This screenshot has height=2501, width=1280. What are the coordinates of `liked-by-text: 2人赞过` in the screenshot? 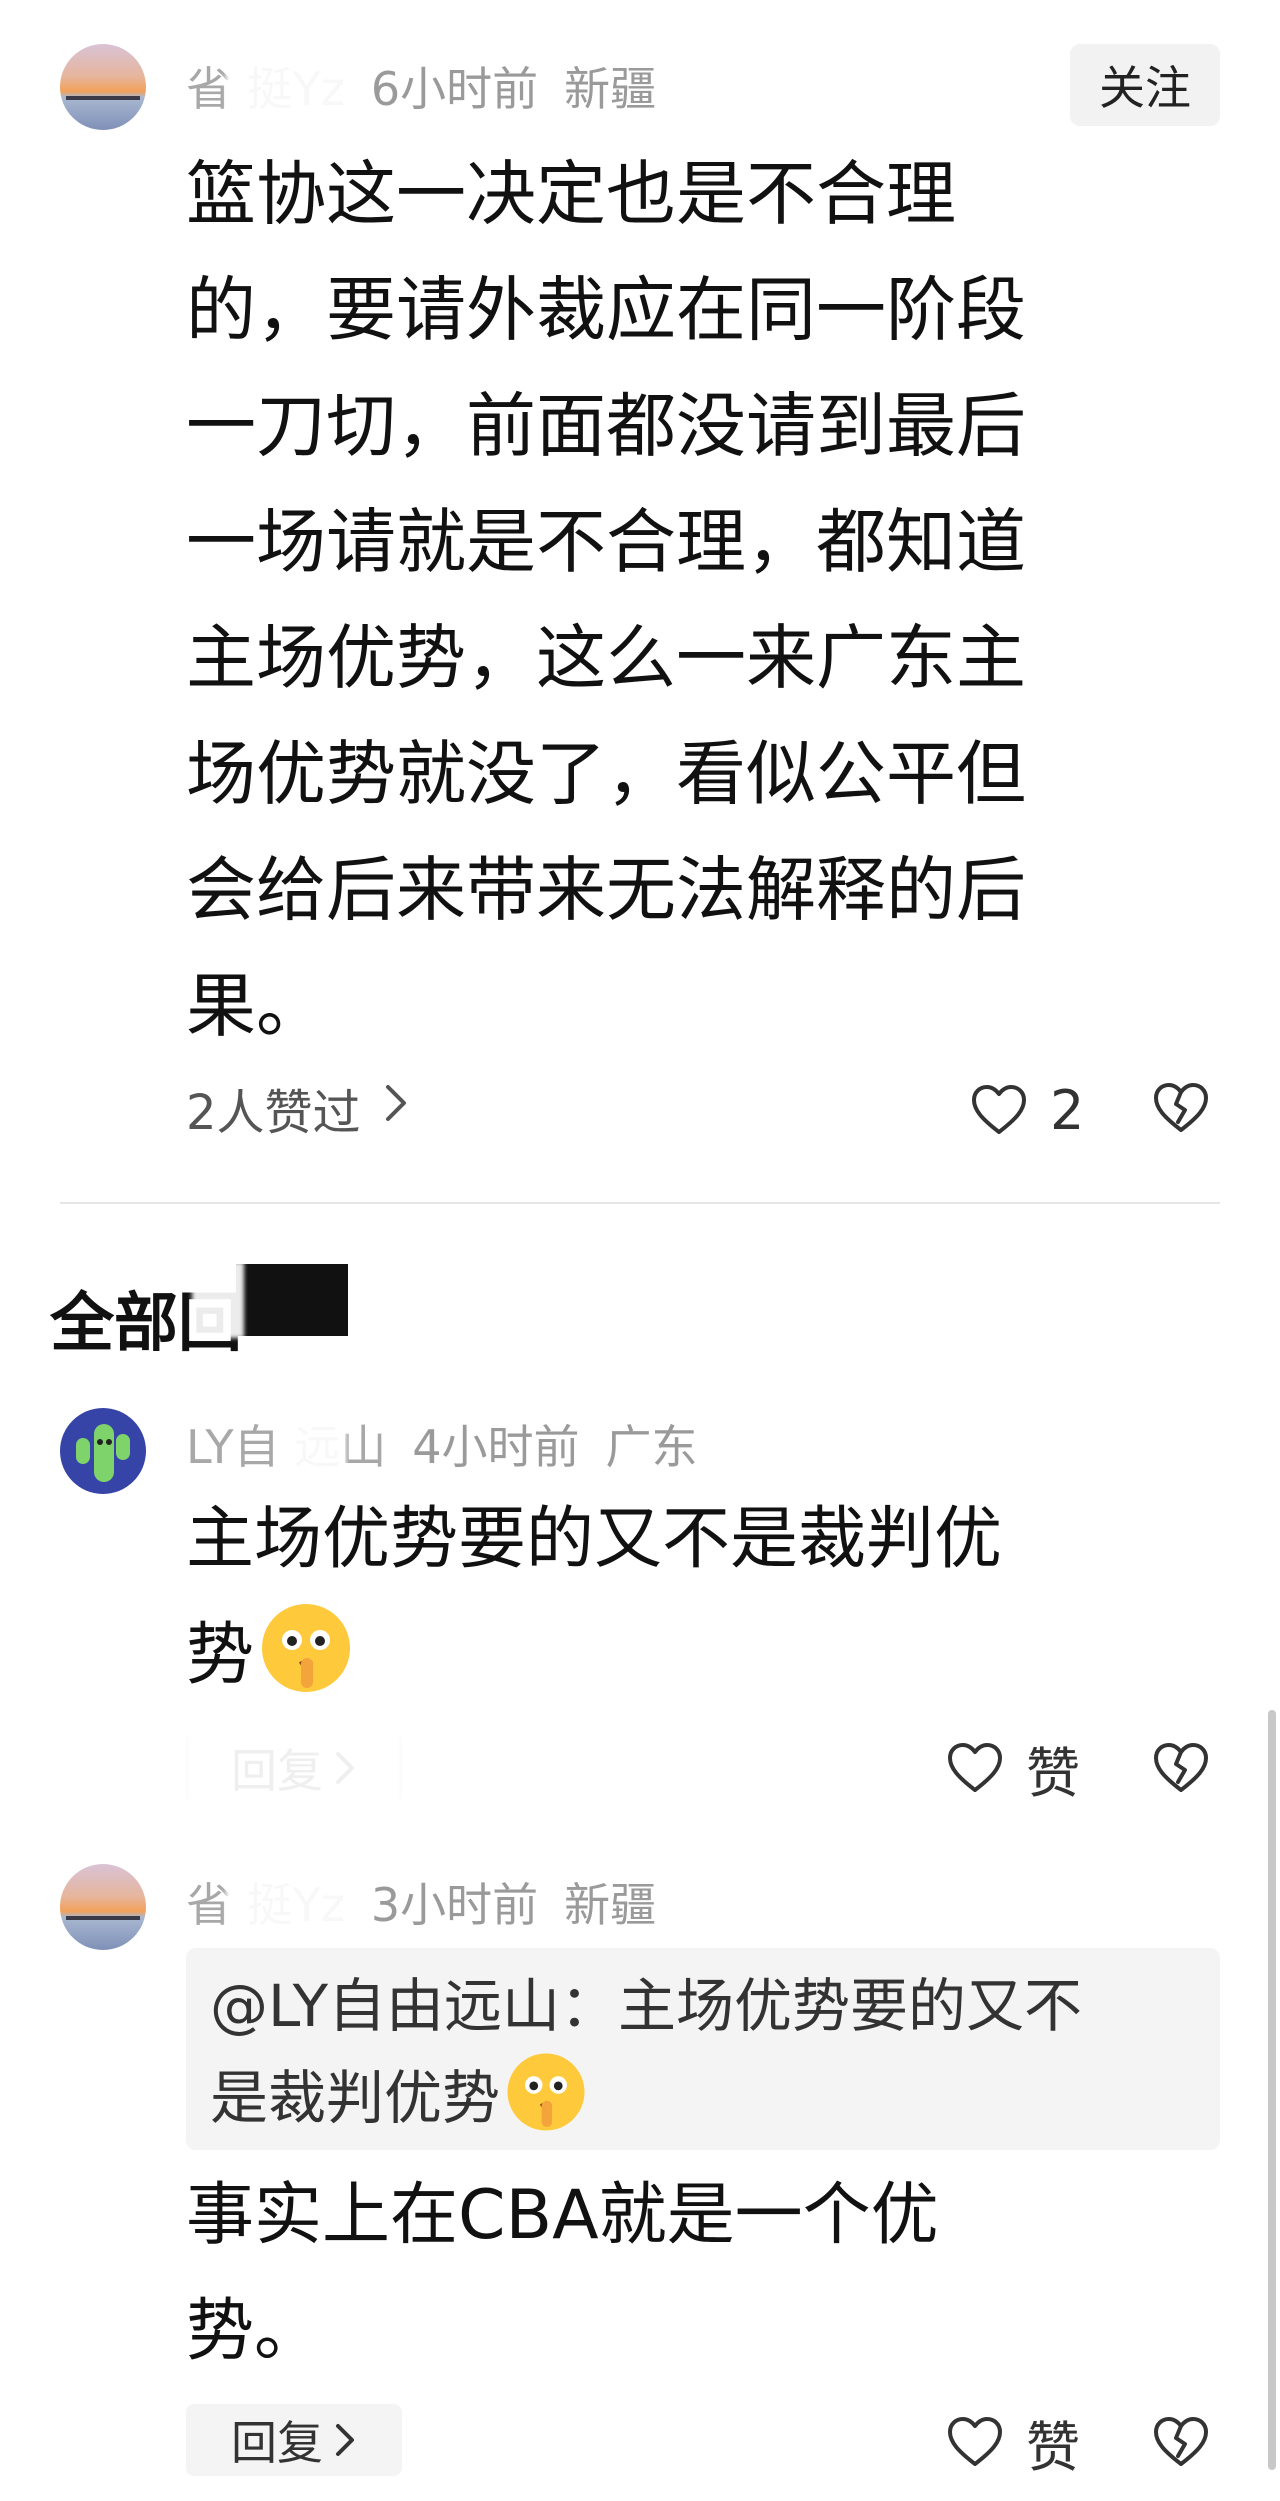 It's located at (273, 1113).